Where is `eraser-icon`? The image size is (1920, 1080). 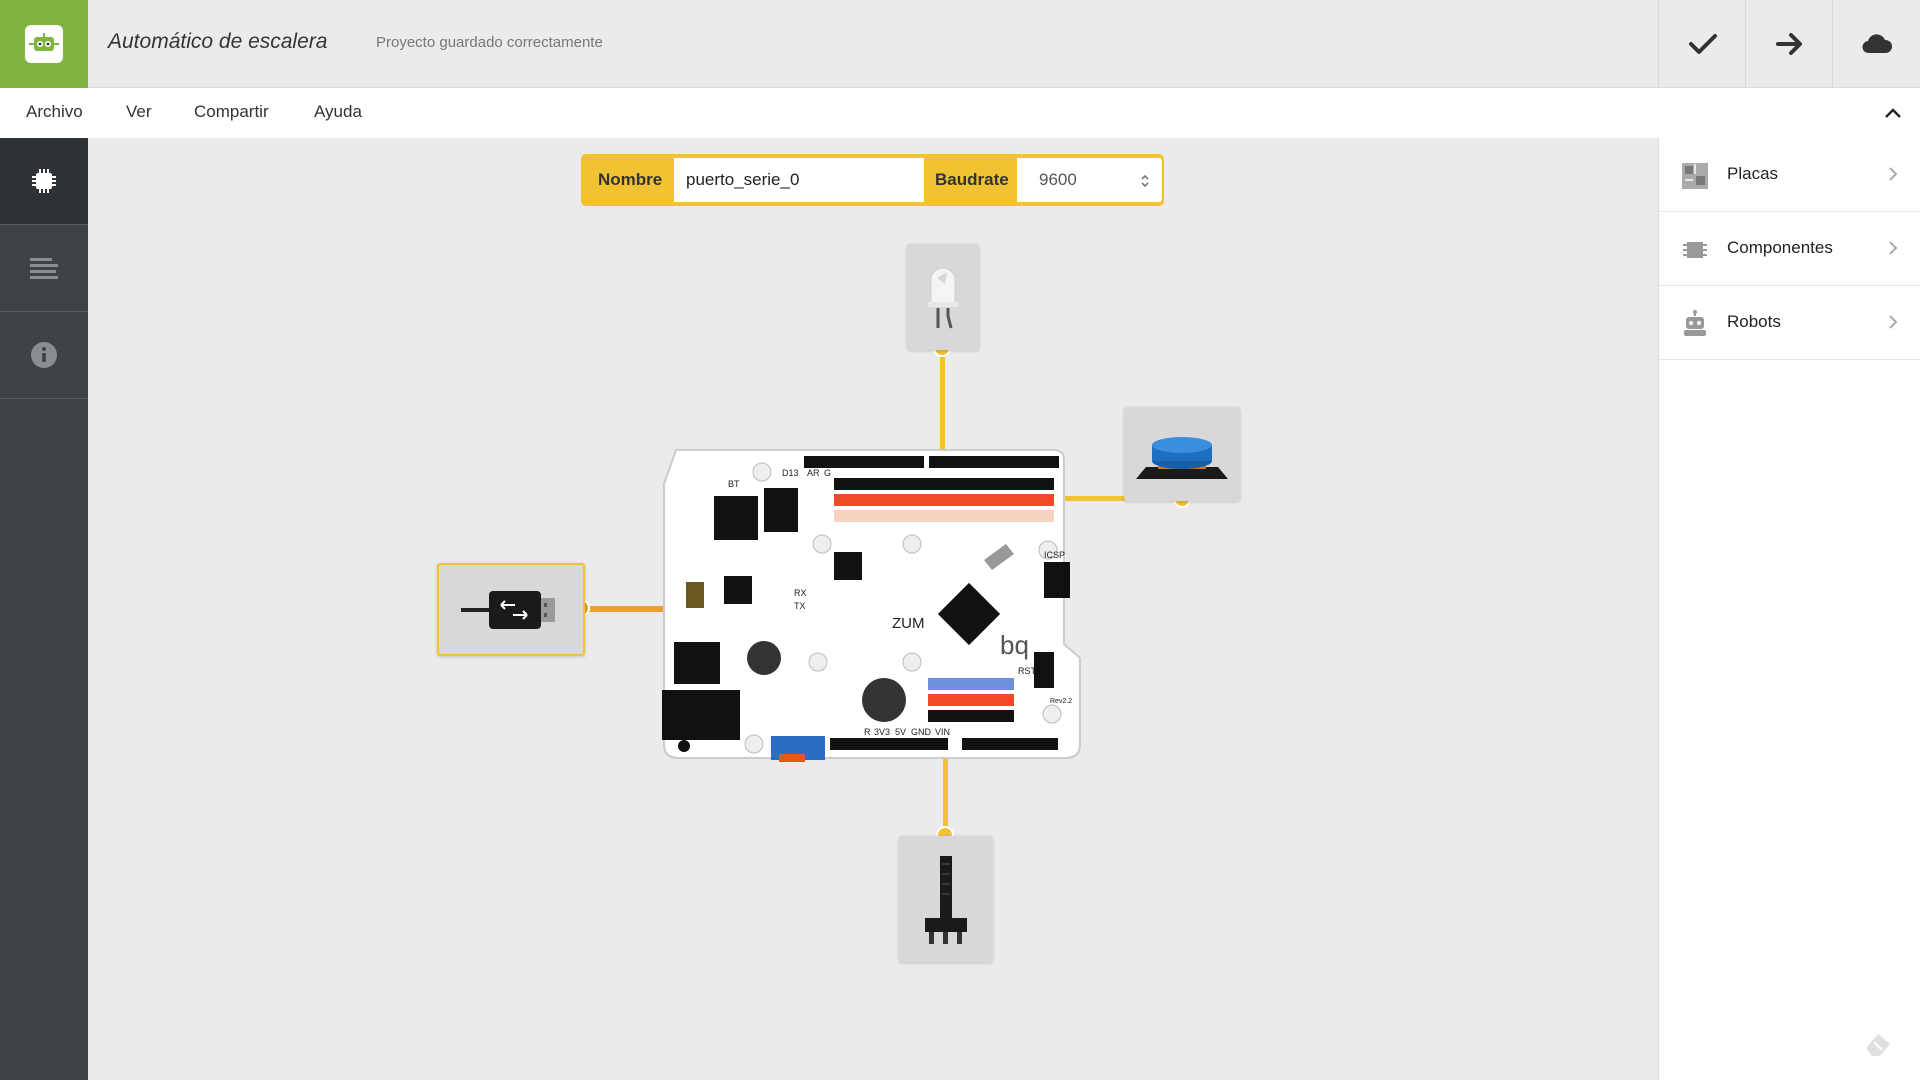 eraser-icon is located at coordinates (1878, 1044).